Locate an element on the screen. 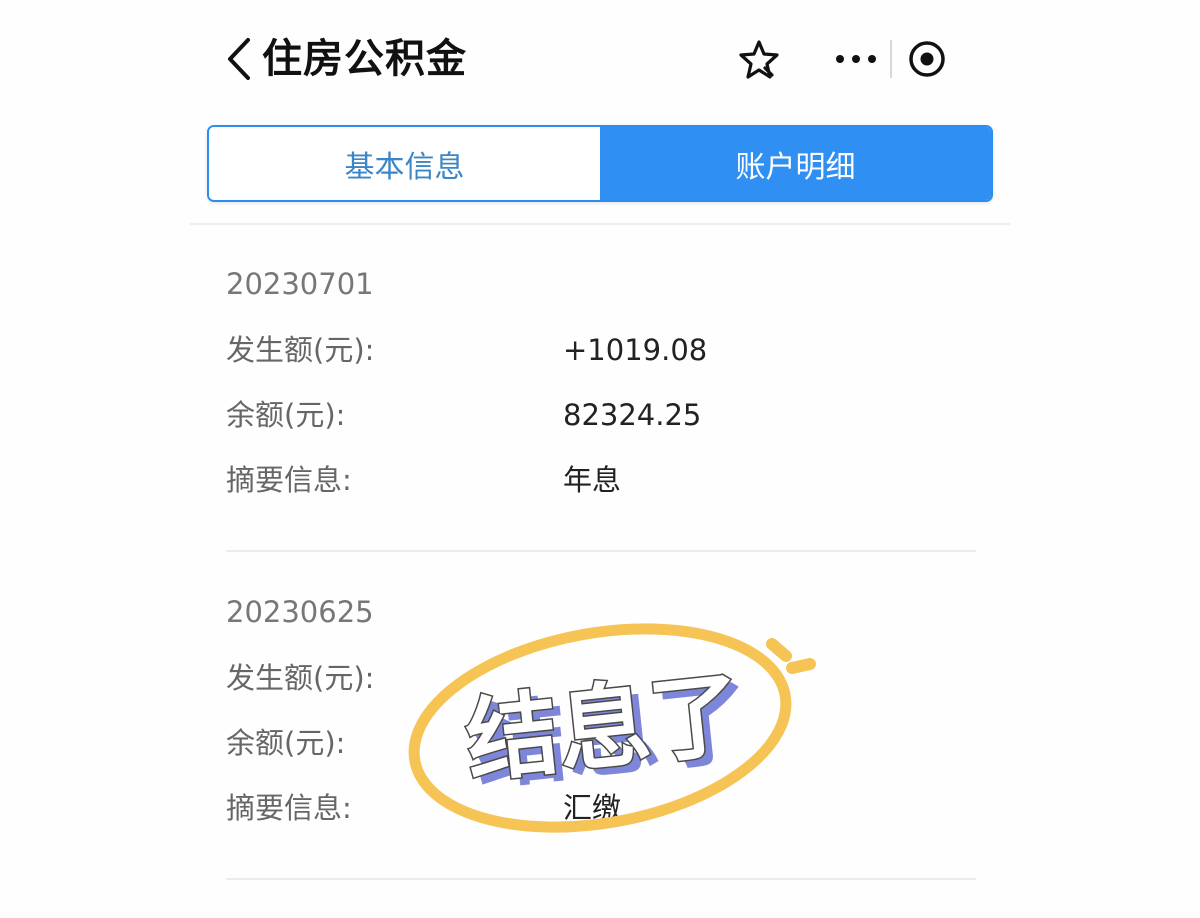 The height and width of the screenshot is (918, 1200). more-button is located at coordinates (856, 59).